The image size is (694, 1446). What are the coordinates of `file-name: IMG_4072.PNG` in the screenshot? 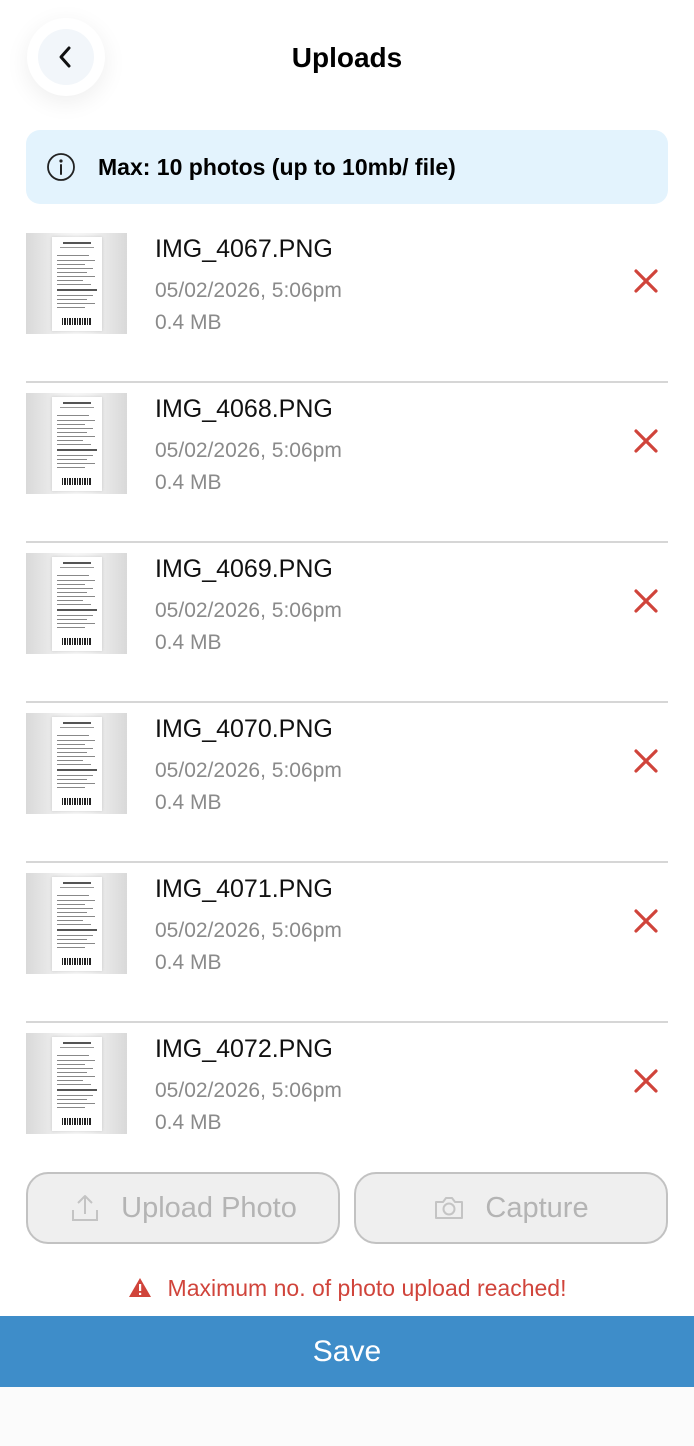 It's located at (244, 1049).